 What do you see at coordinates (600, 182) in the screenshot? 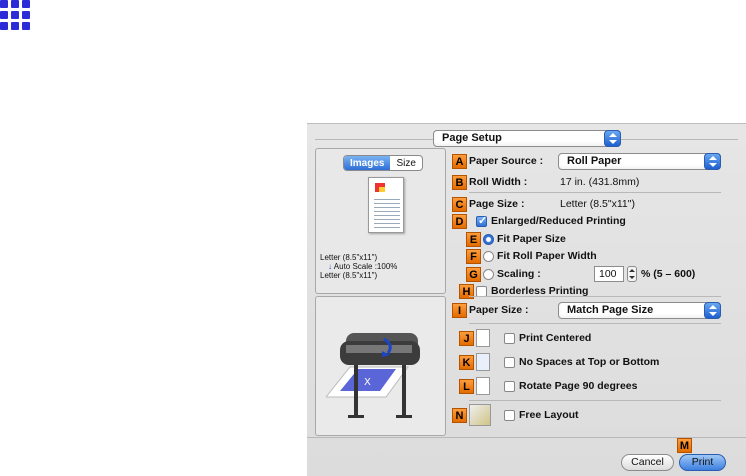
I see `roll-width-value: 17 in. (431.8mm)` at bounding box center [600, 182].